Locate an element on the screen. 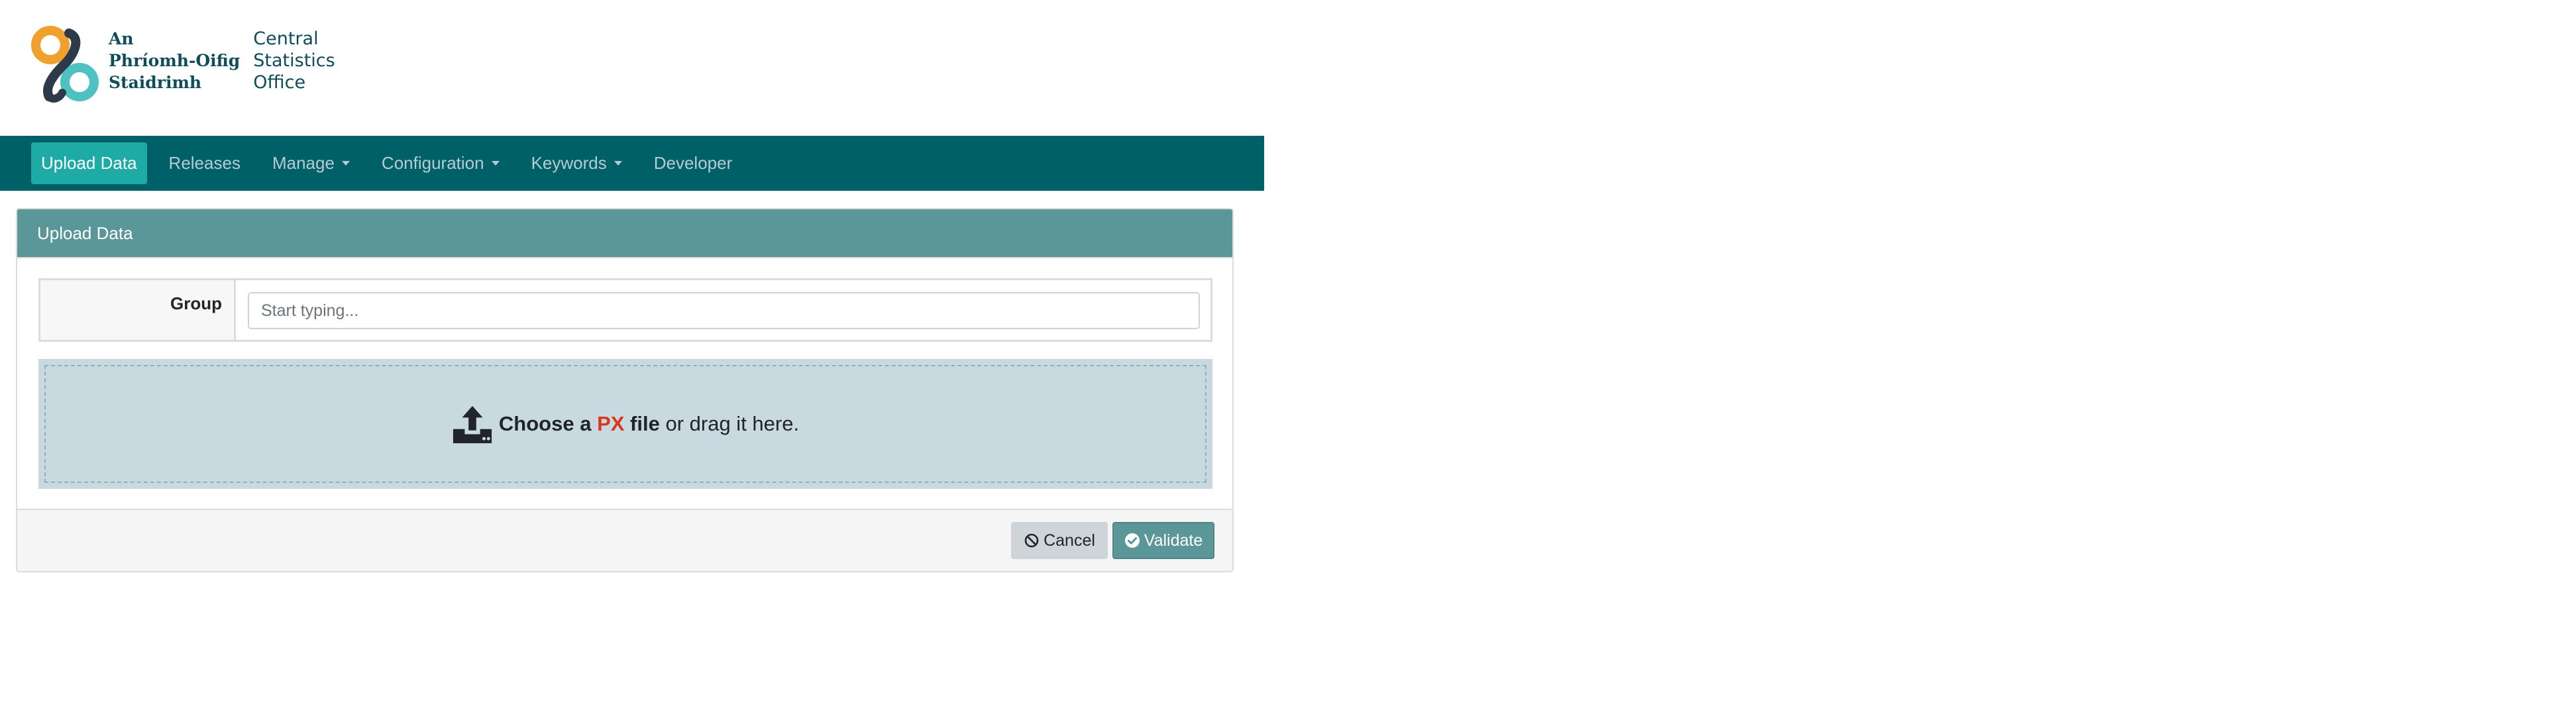  card-footer: Cancel Validate is located at coordinates (624, 540).